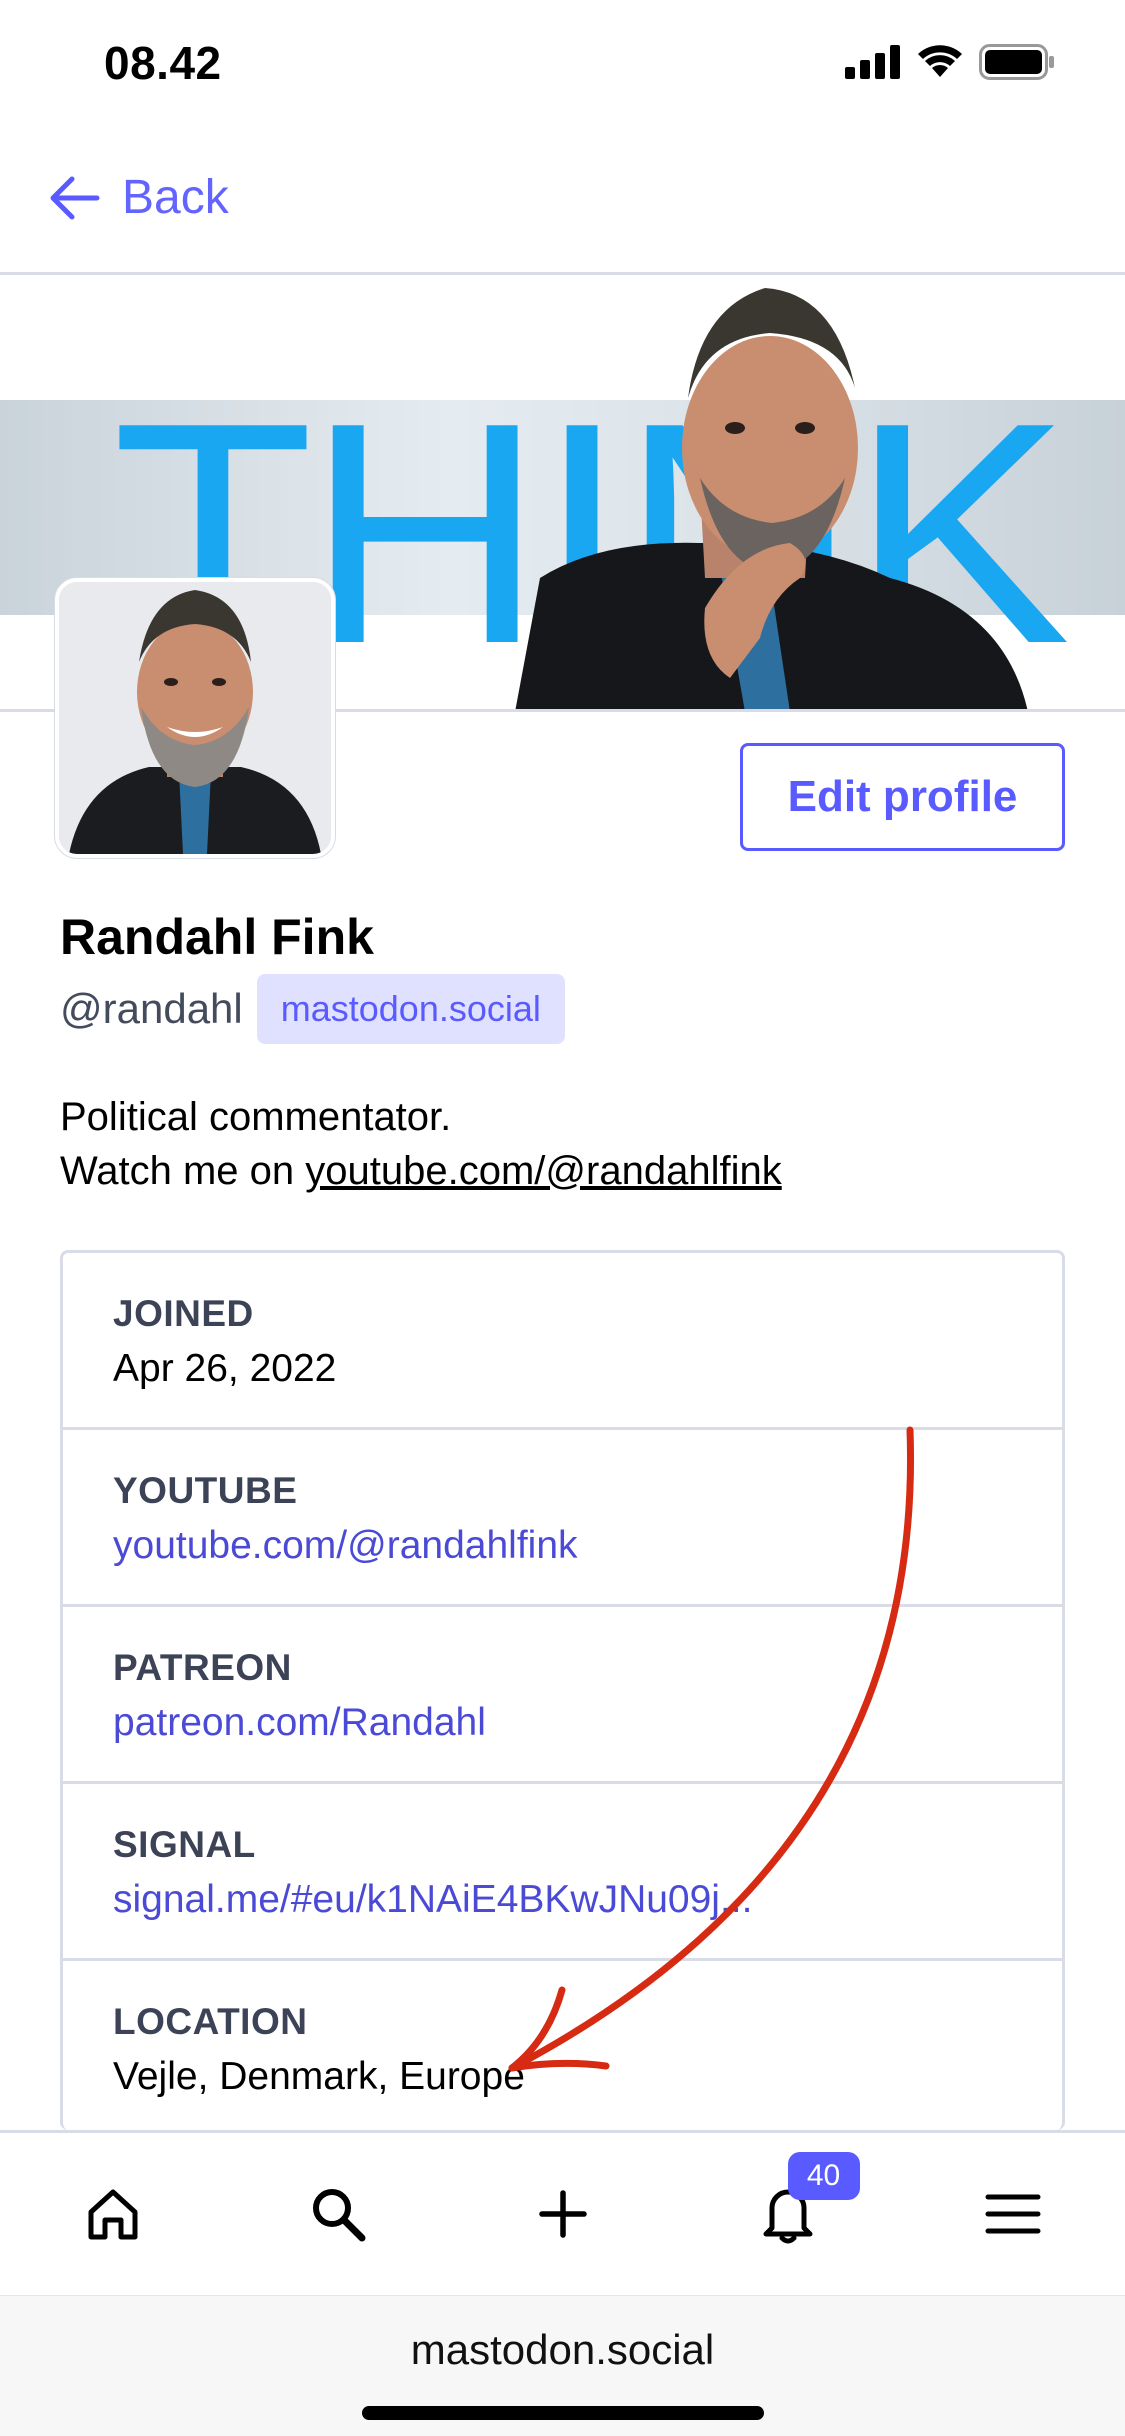 The image size is (1125, 2436). I want to click on field-link: youtube.com/@randahlfink, so click(587, 1546).